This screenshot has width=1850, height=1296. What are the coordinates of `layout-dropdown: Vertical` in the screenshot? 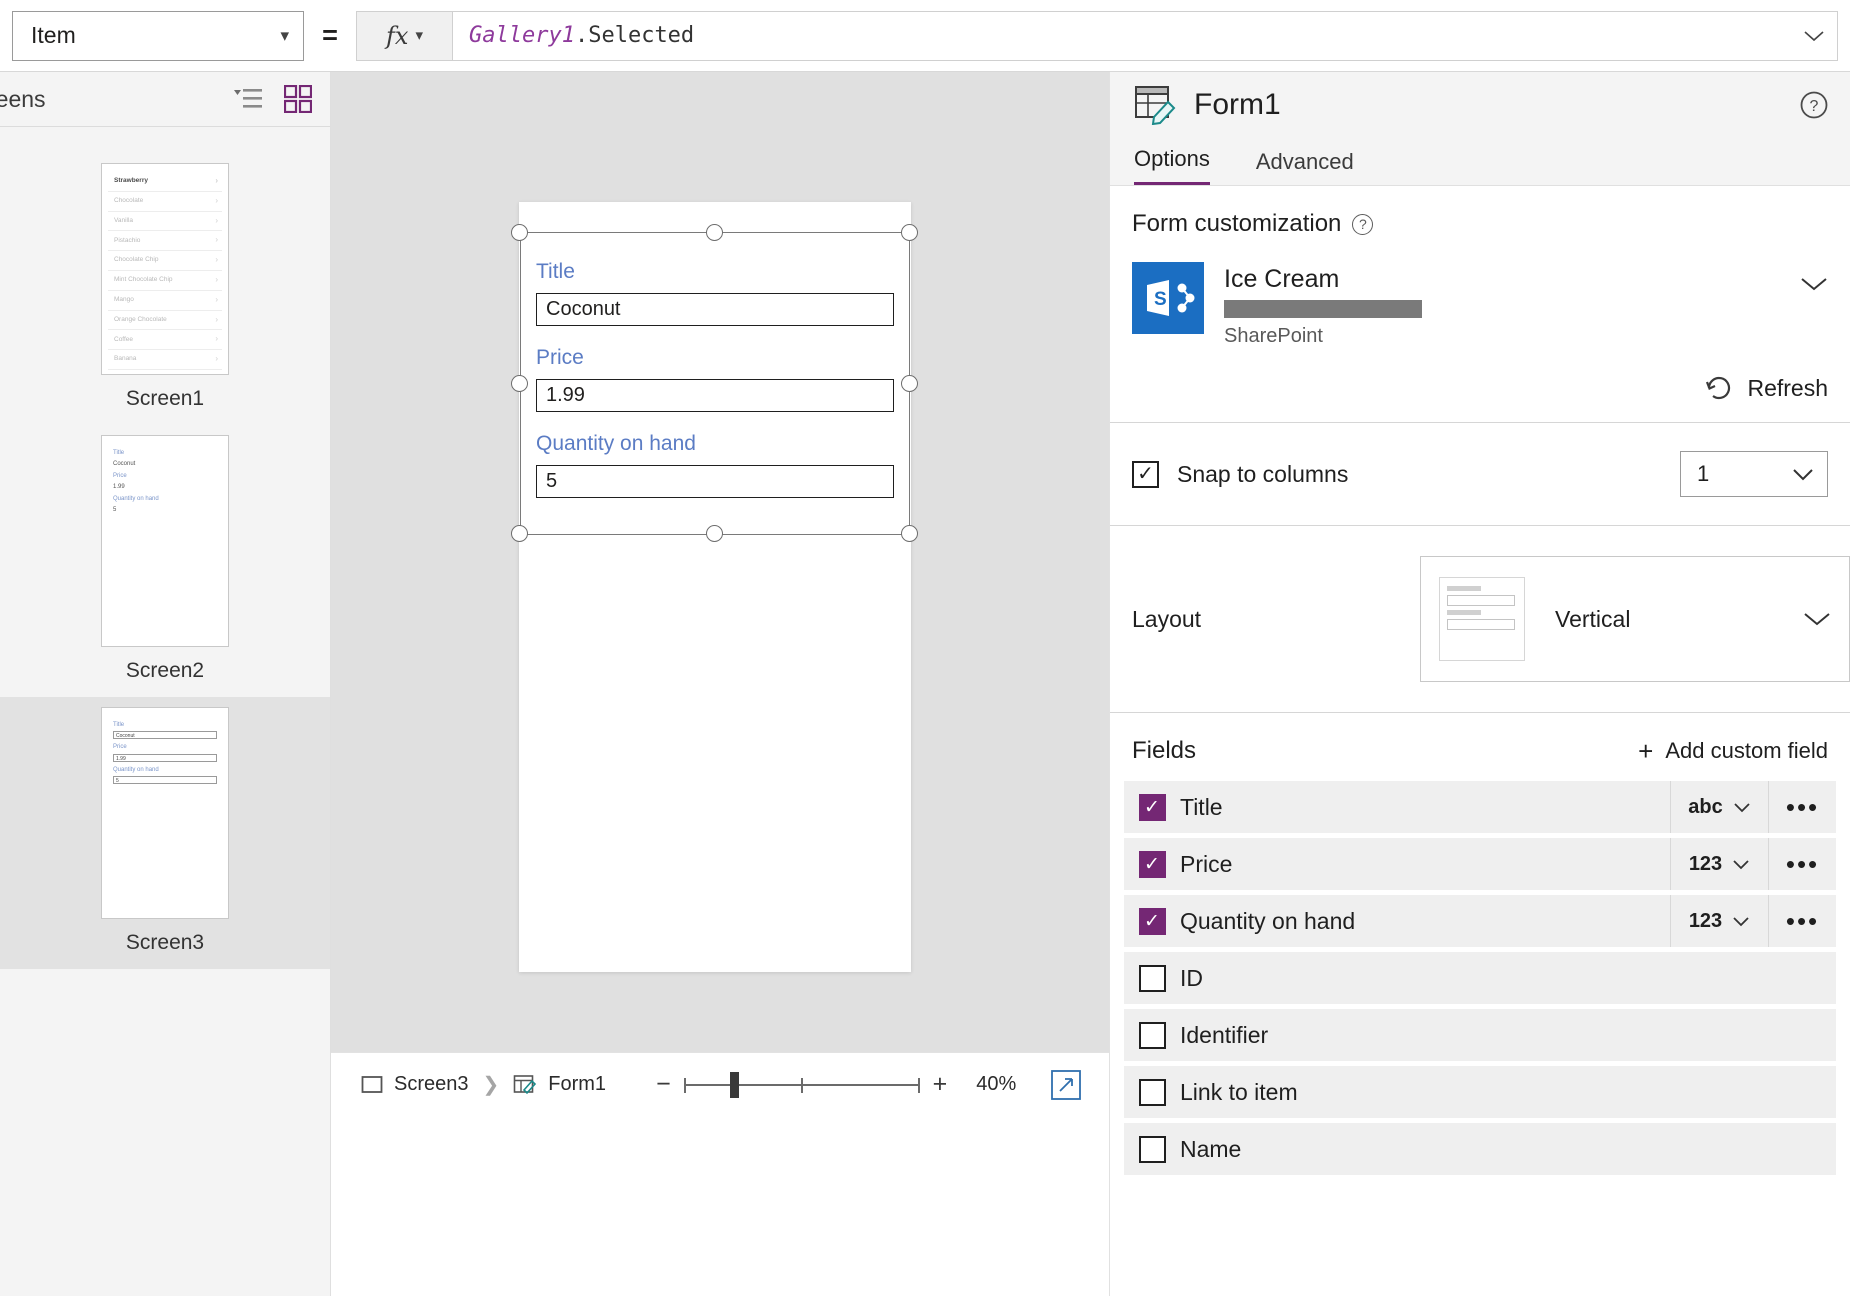 It's located at (1635, 619).